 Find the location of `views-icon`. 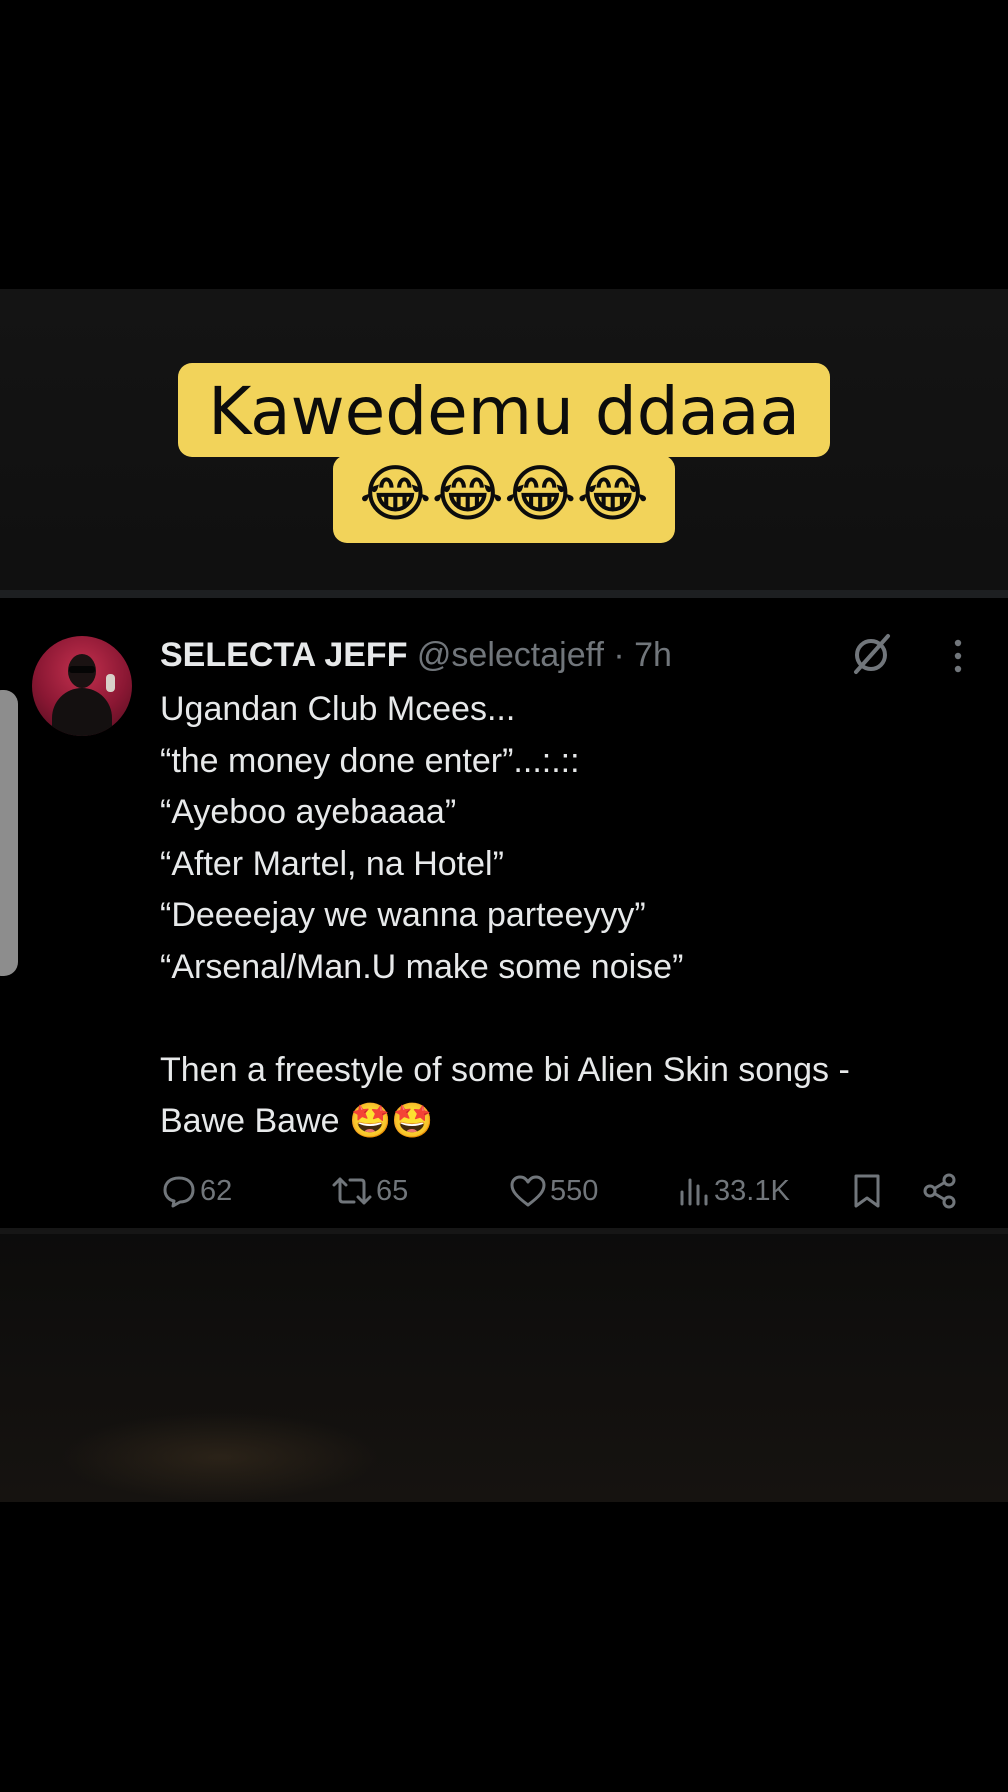

views-icon is located at coordinates (694, 1192).